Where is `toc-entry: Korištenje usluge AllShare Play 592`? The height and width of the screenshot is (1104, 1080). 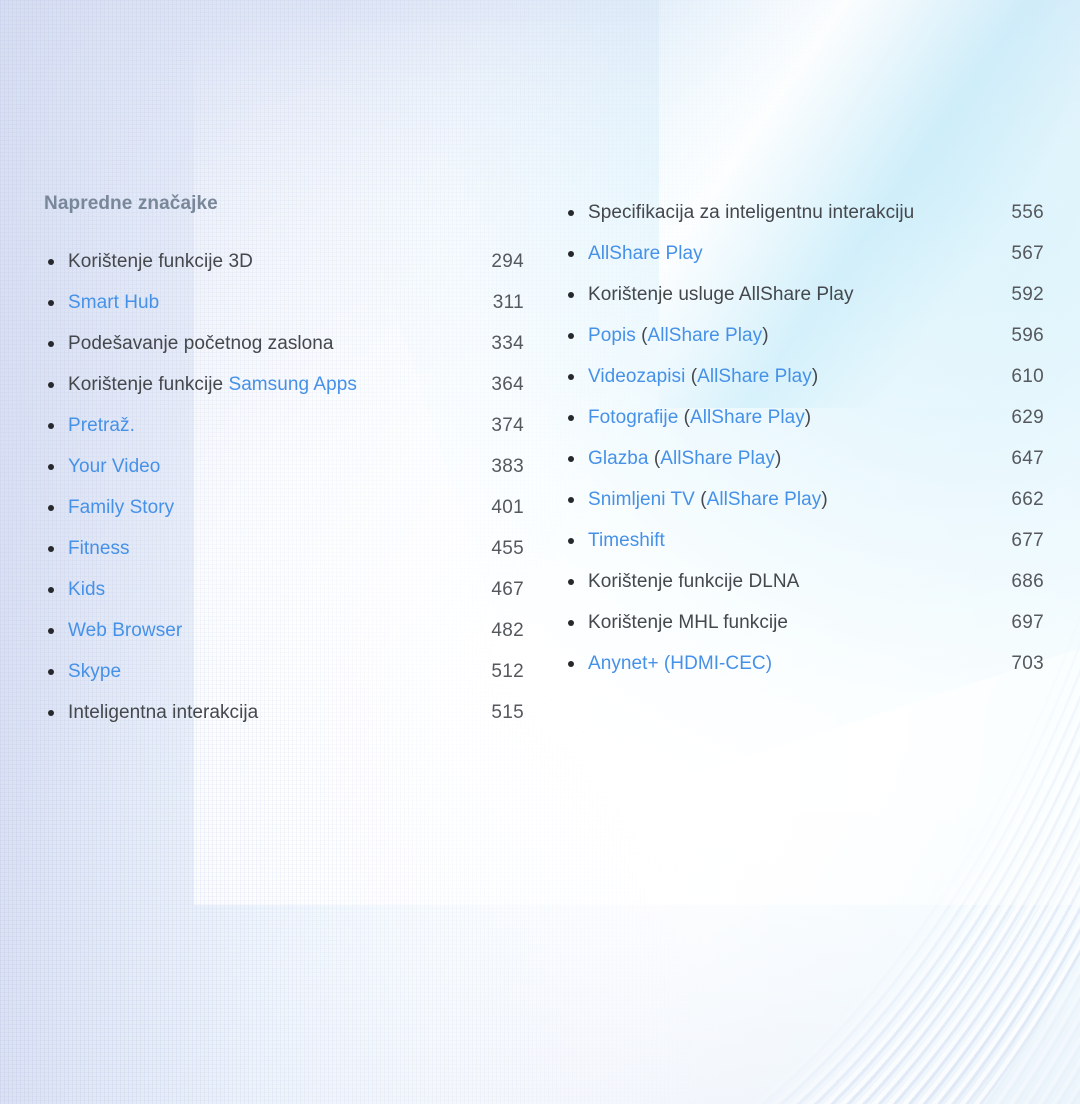
toc-entry: Korištenje usluge AllShare Play 592 is located at coordinates (805, 294).